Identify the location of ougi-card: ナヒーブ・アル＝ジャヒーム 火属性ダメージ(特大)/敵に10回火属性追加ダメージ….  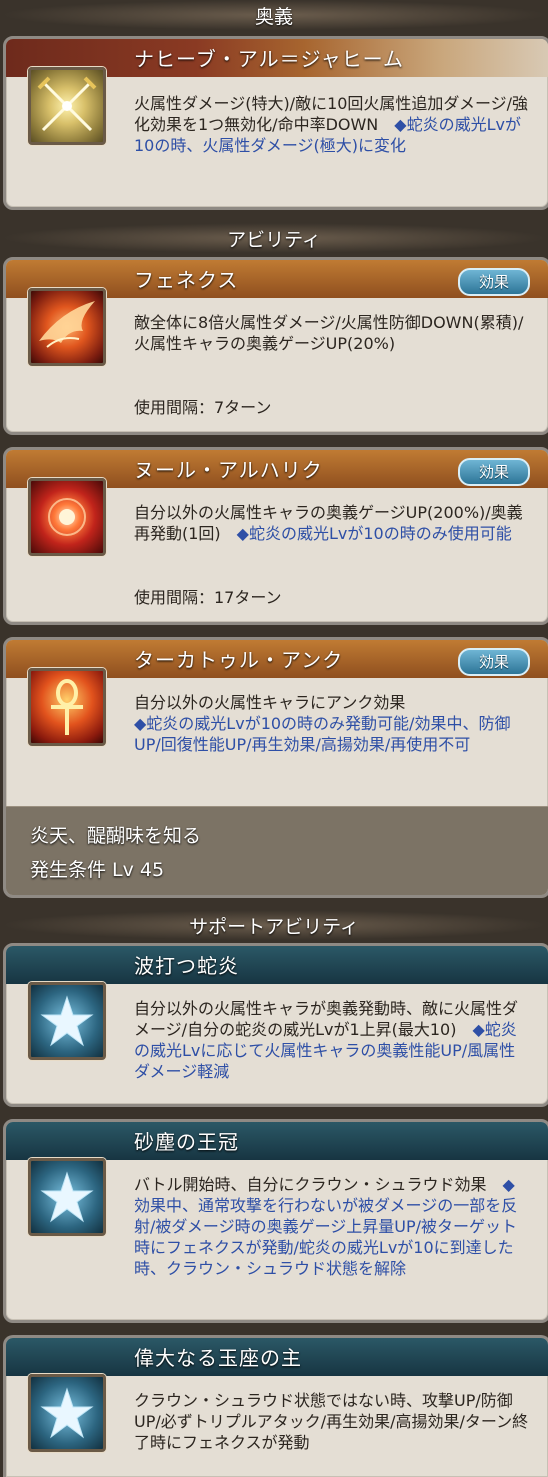
(275, 123).